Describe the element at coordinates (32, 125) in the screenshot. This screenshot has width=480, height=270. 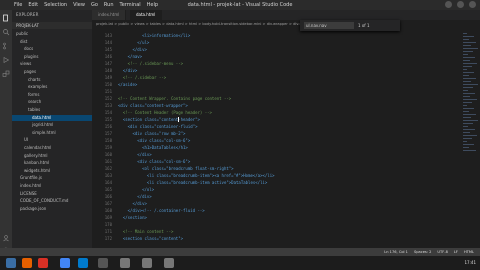
I see `tree-item: jsgrid.html` at that location.